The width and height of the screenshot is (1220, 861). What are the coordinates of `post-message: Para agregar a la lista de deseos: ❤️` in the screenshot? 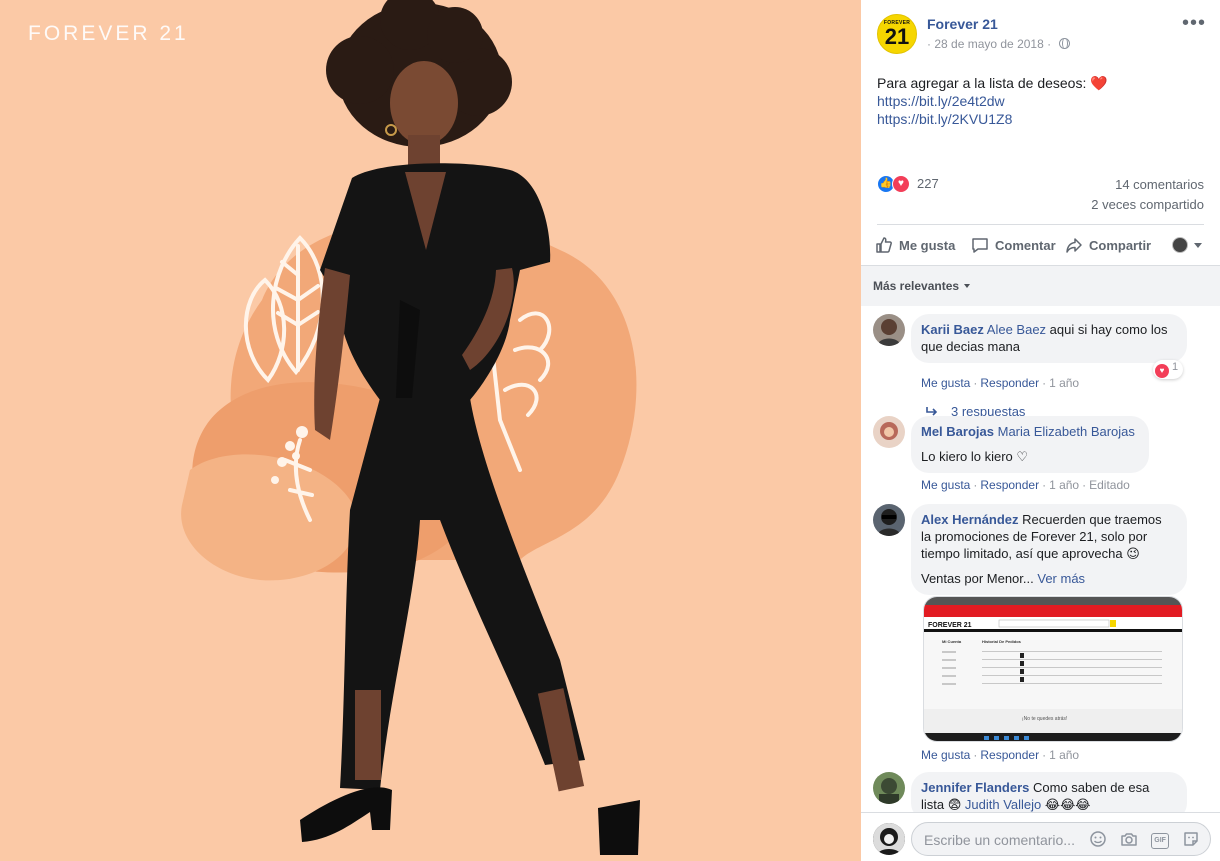 It's located at (1040, 83).